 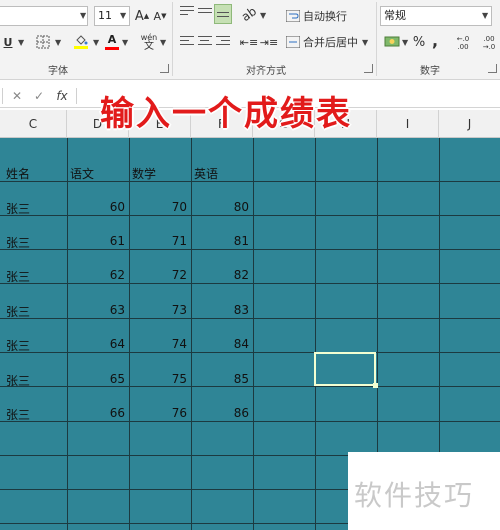 What do you see at coordinates (158, 207) in the screenshot?
I see `table-cell: 70` at bounding box center [158, 207].